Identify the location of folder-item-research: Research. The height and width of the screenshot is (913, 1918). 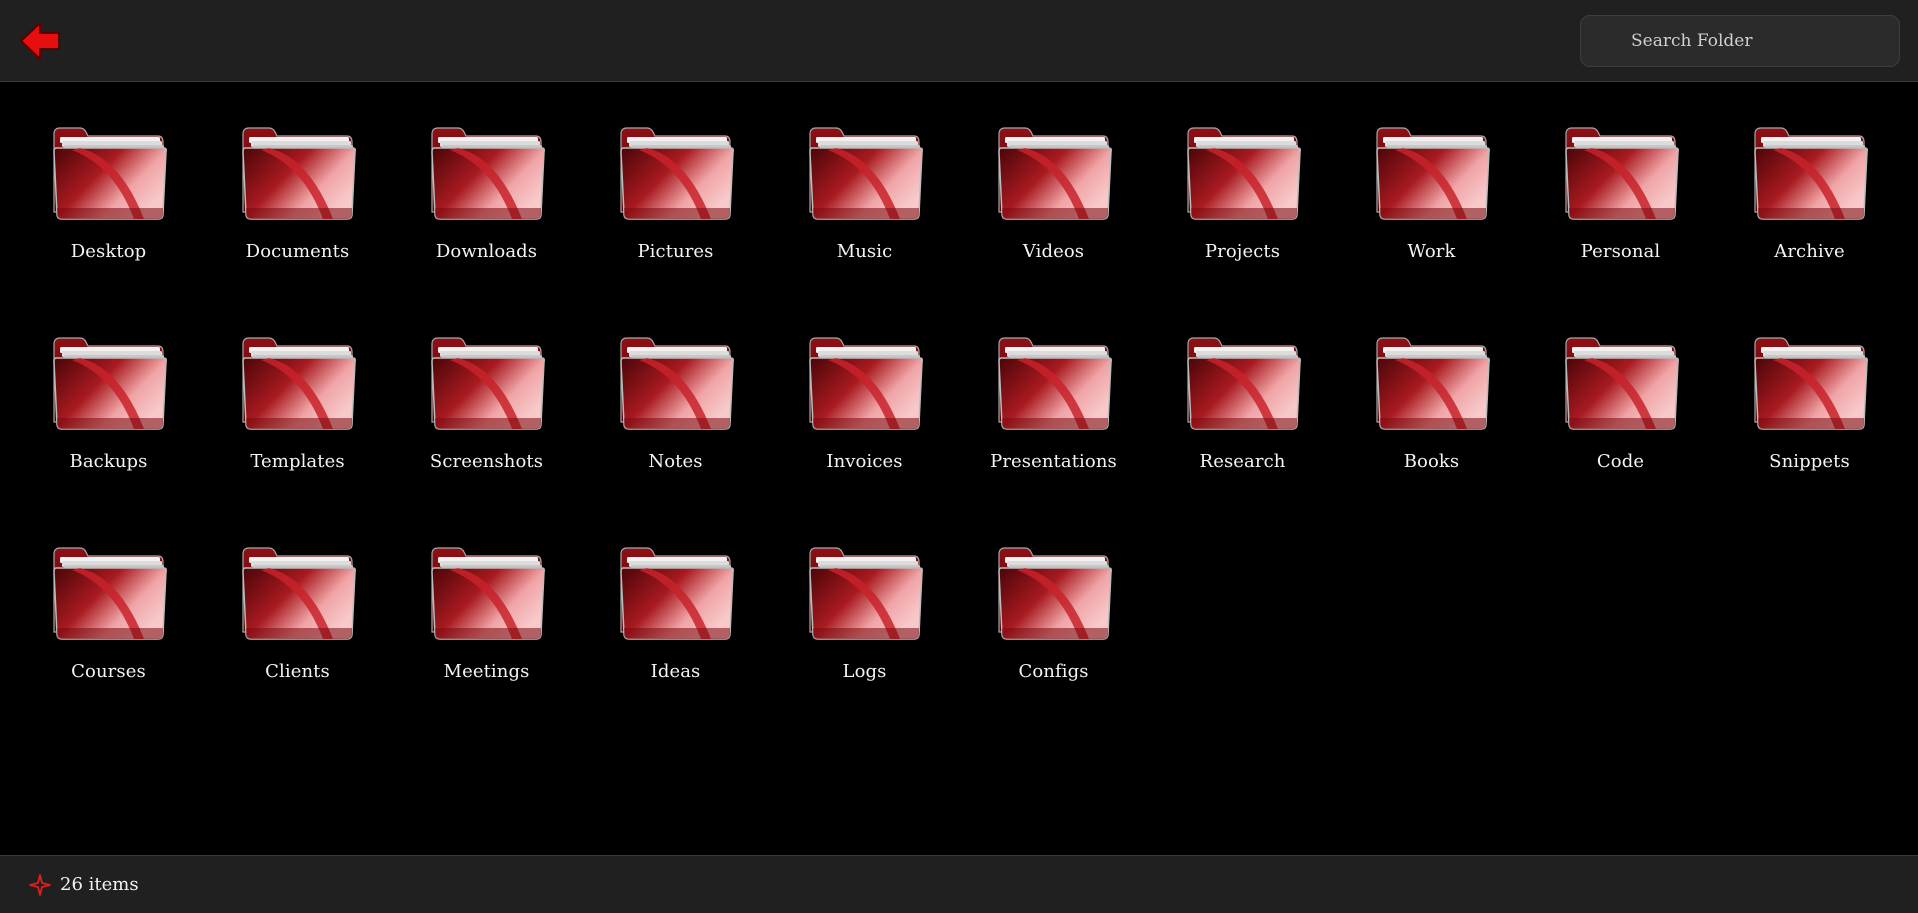
(1242, 439).